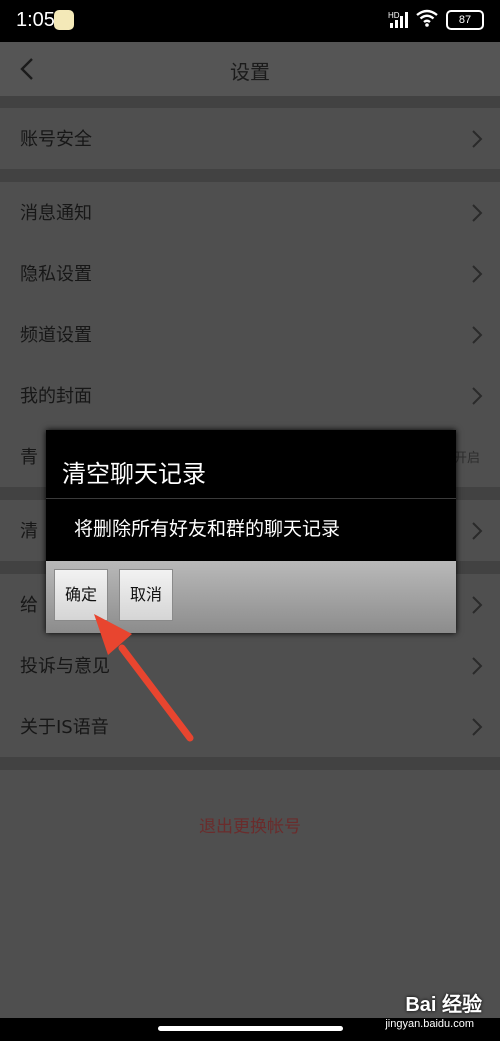  Describe the element at coordinates (443, 1005) in the screenshot. I see `baidu-watermark: Bai 经验` at that location.